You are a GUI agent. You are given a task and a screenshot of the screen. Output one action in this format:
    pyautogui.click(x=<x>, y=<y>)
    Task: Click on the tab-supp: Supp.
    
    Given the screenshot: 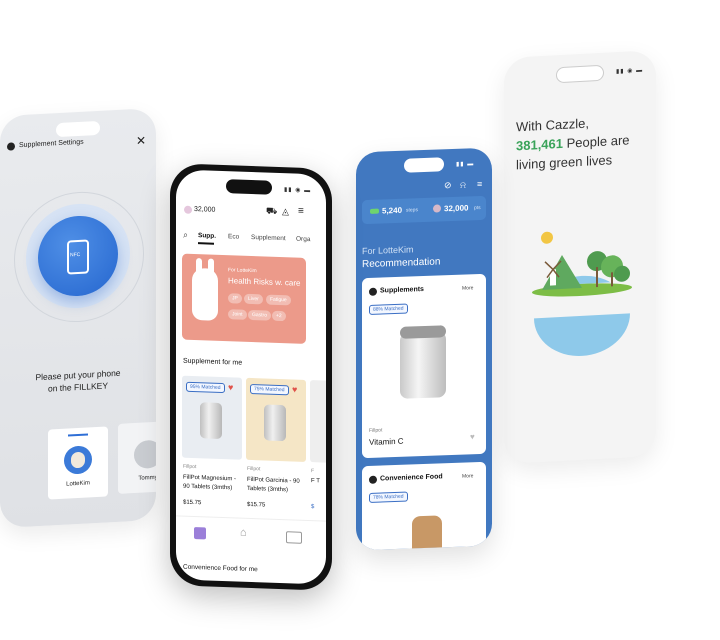 What is the action you would take?
    pyautogui.click(x=207, y=236)
    